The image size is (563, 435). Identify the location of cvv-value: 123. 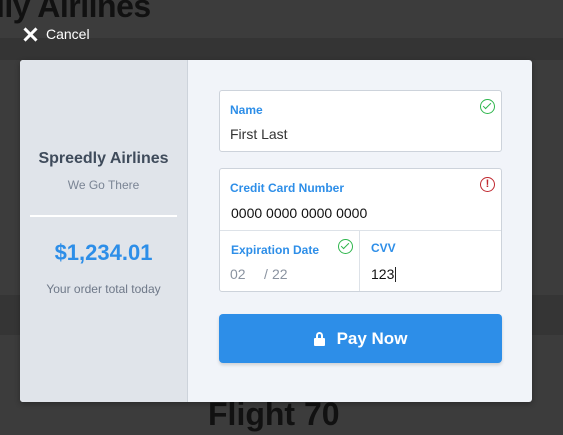
(383, 274).